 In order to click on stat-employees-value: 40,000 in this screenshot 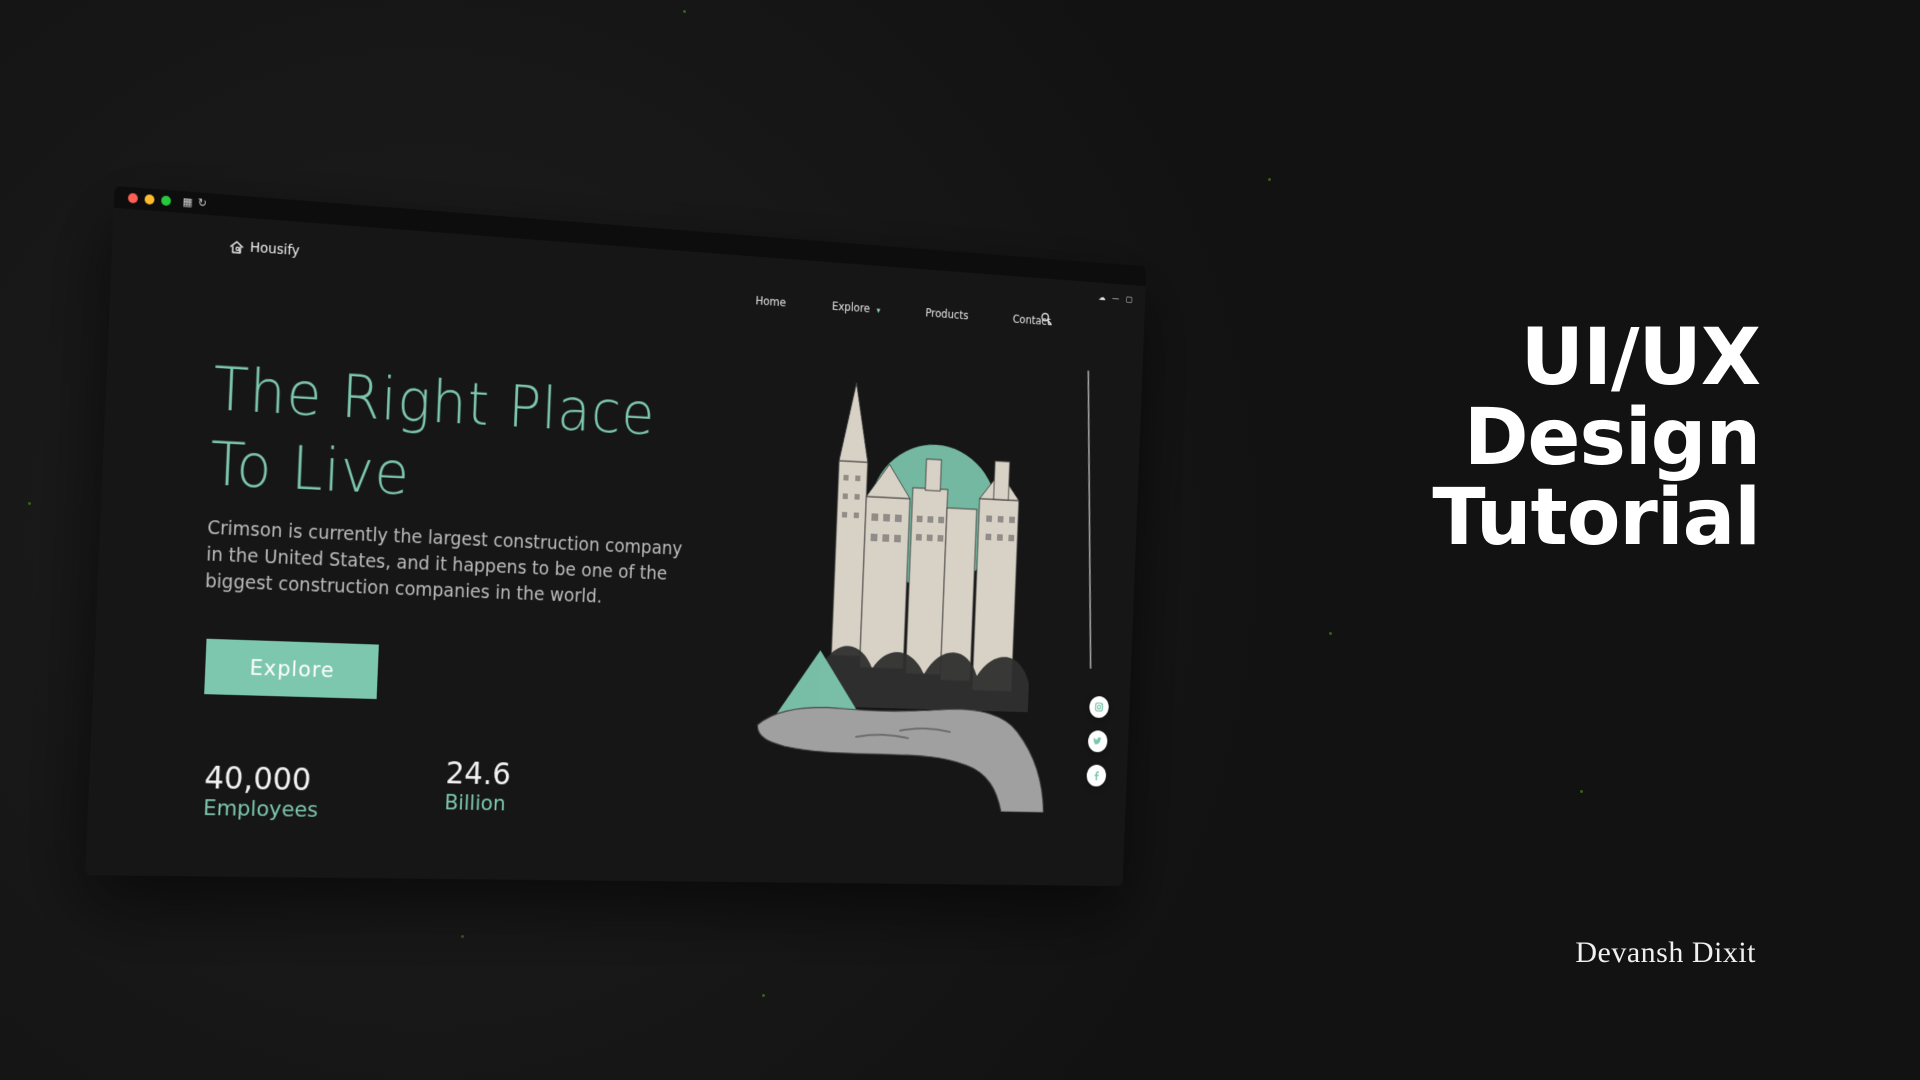, I will do `click(262, 779)`.